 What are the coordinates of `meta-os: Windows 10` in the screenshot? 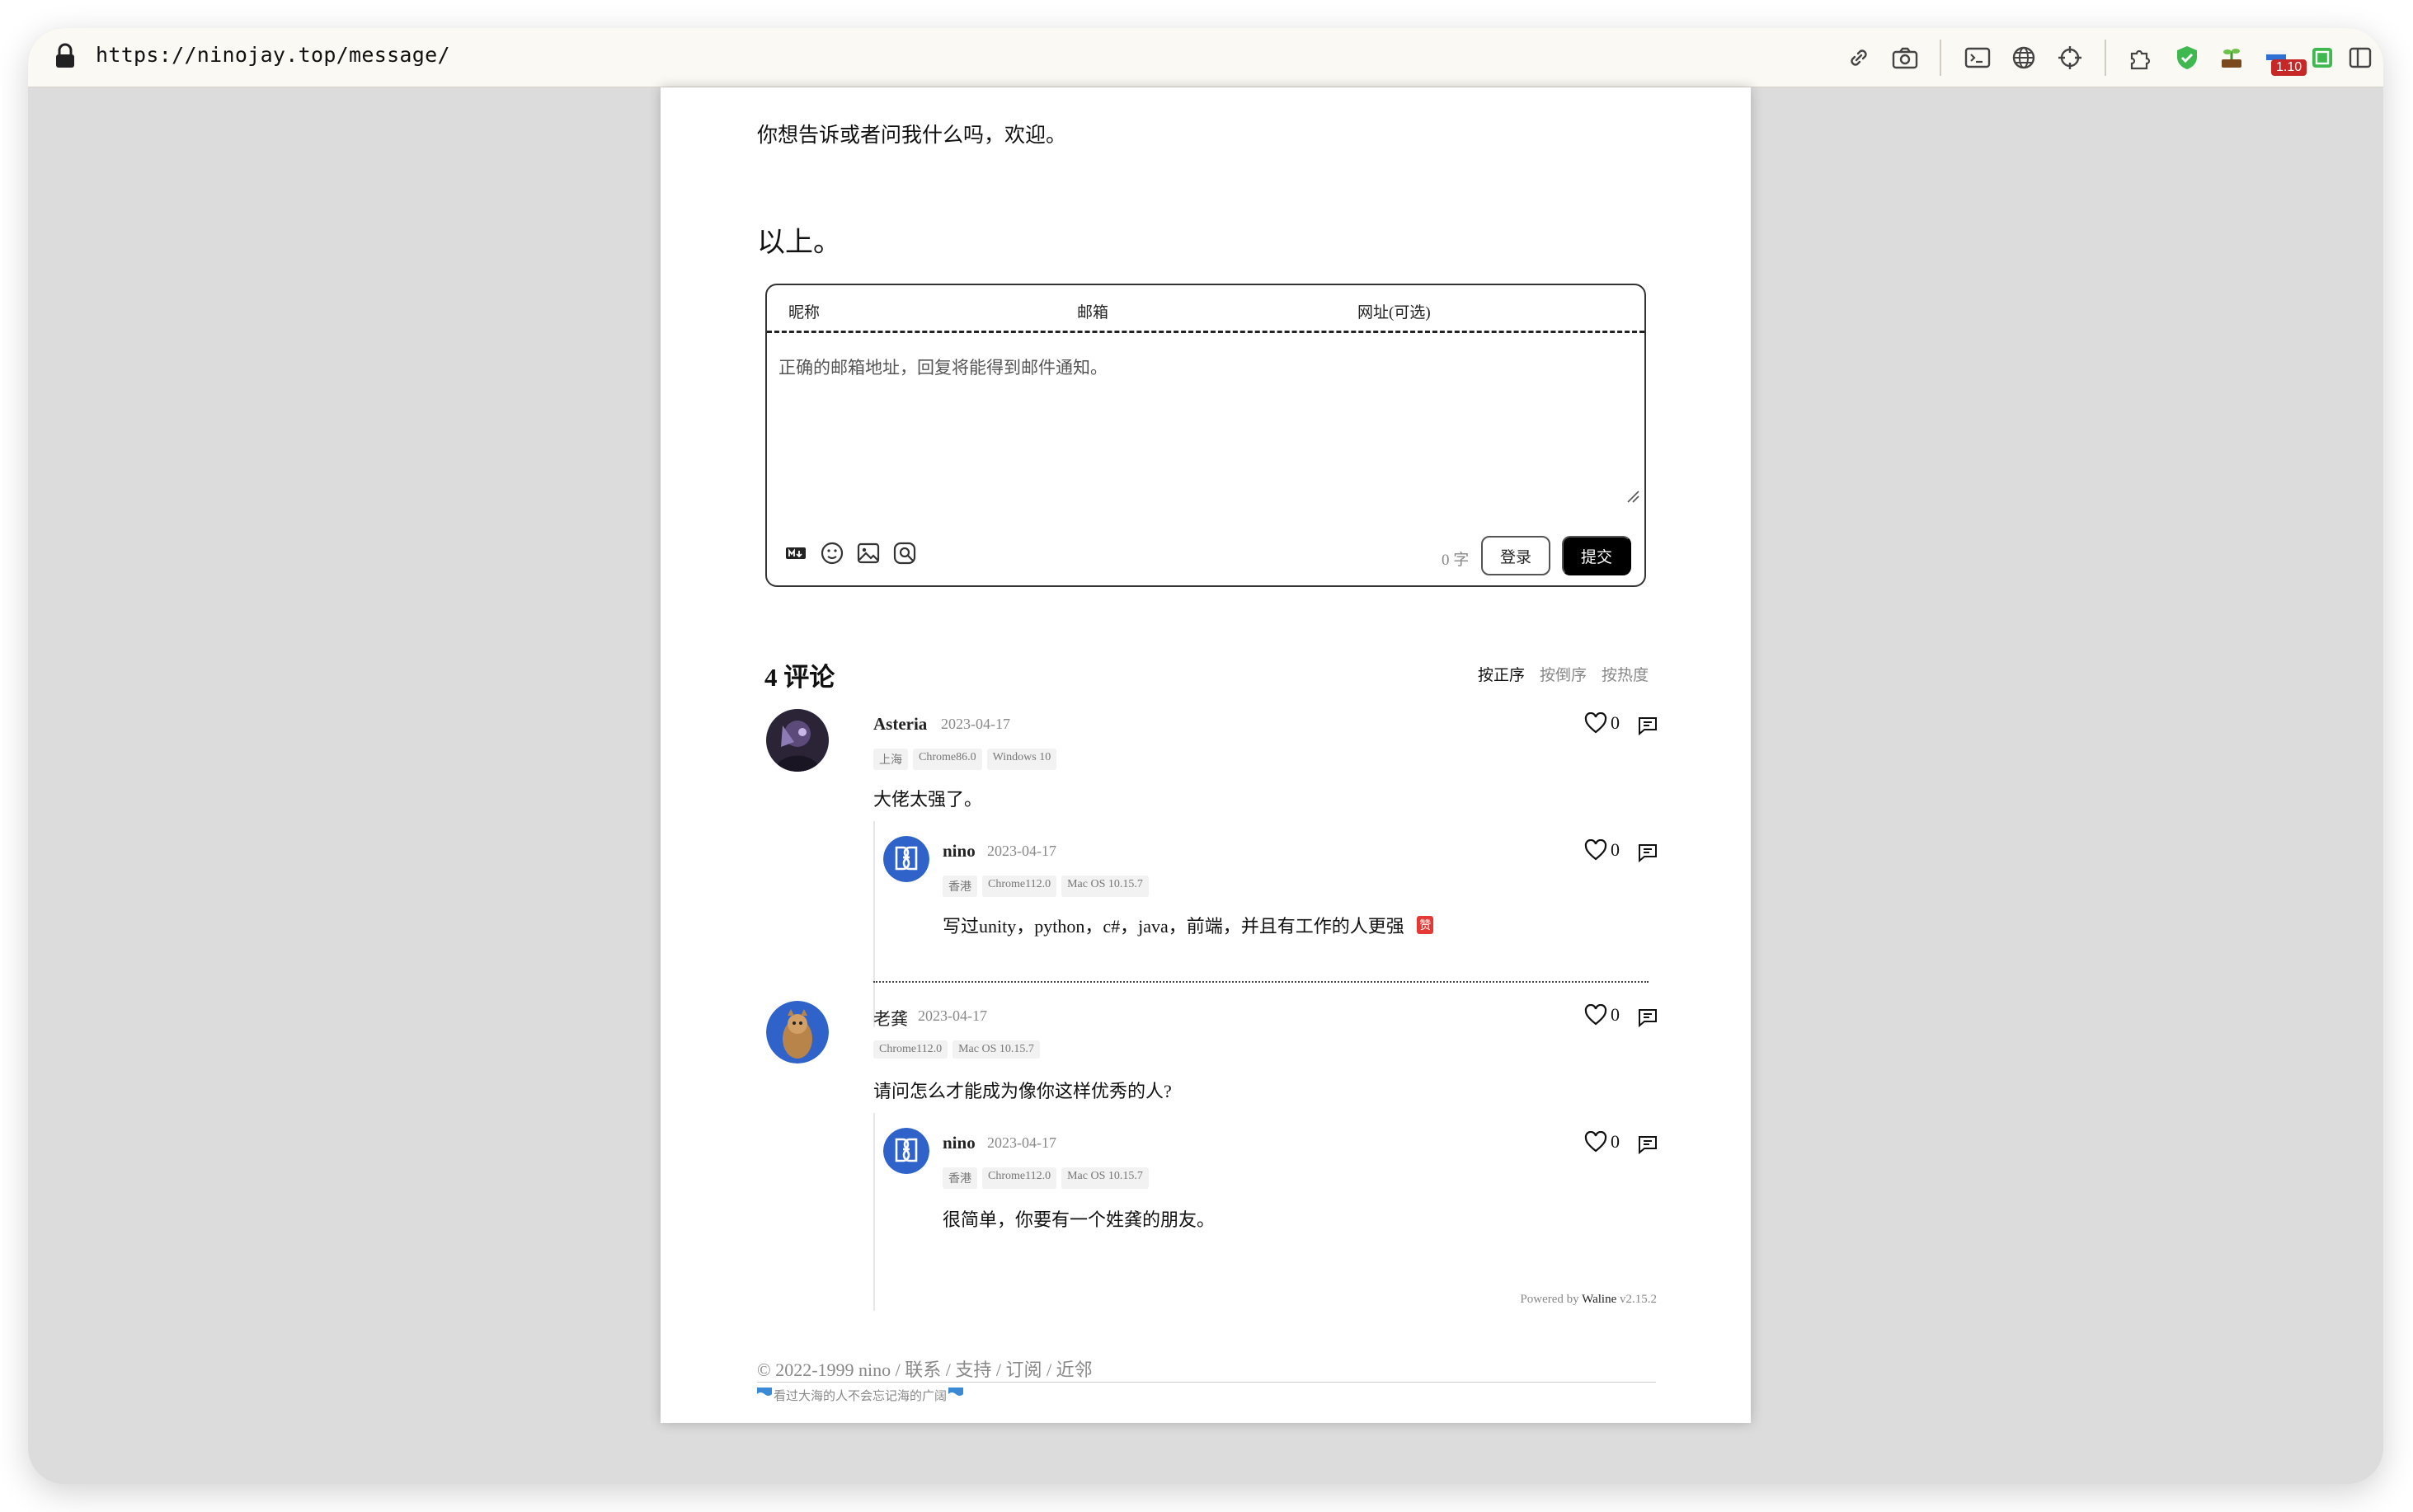 It's located at (1022, 760).